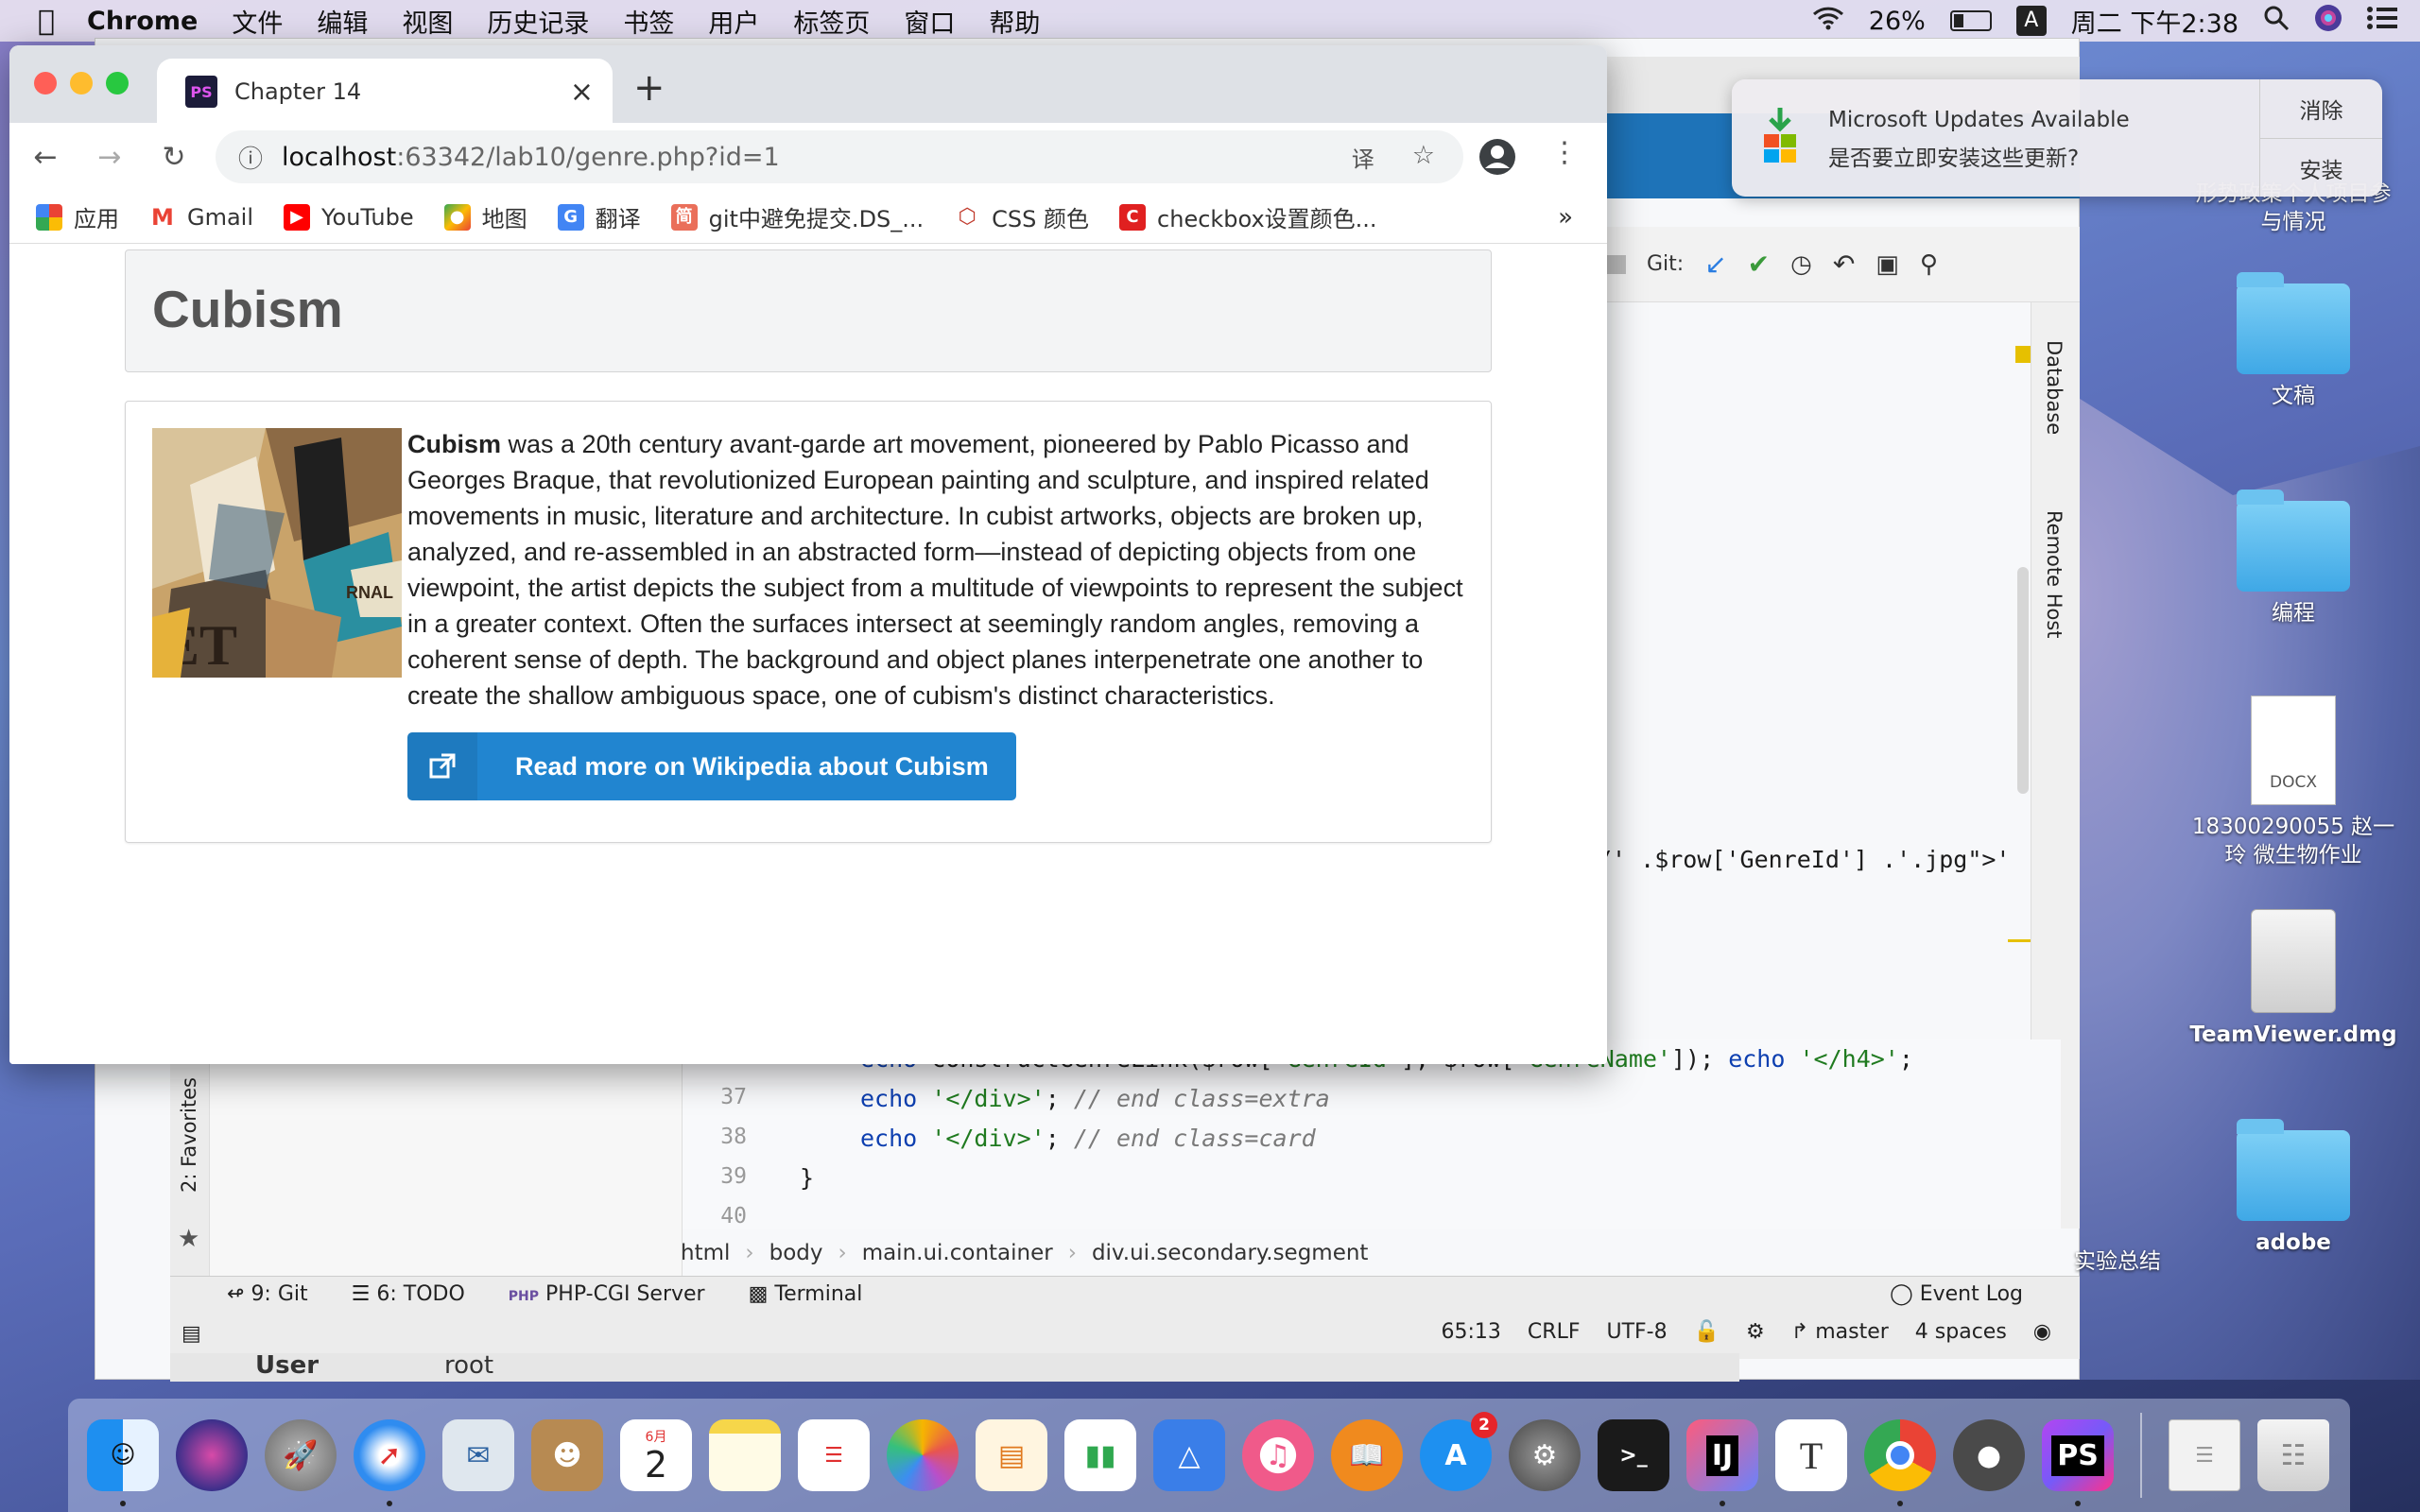  I want to click on trash-icon: ☷, so click(2293, 1455).